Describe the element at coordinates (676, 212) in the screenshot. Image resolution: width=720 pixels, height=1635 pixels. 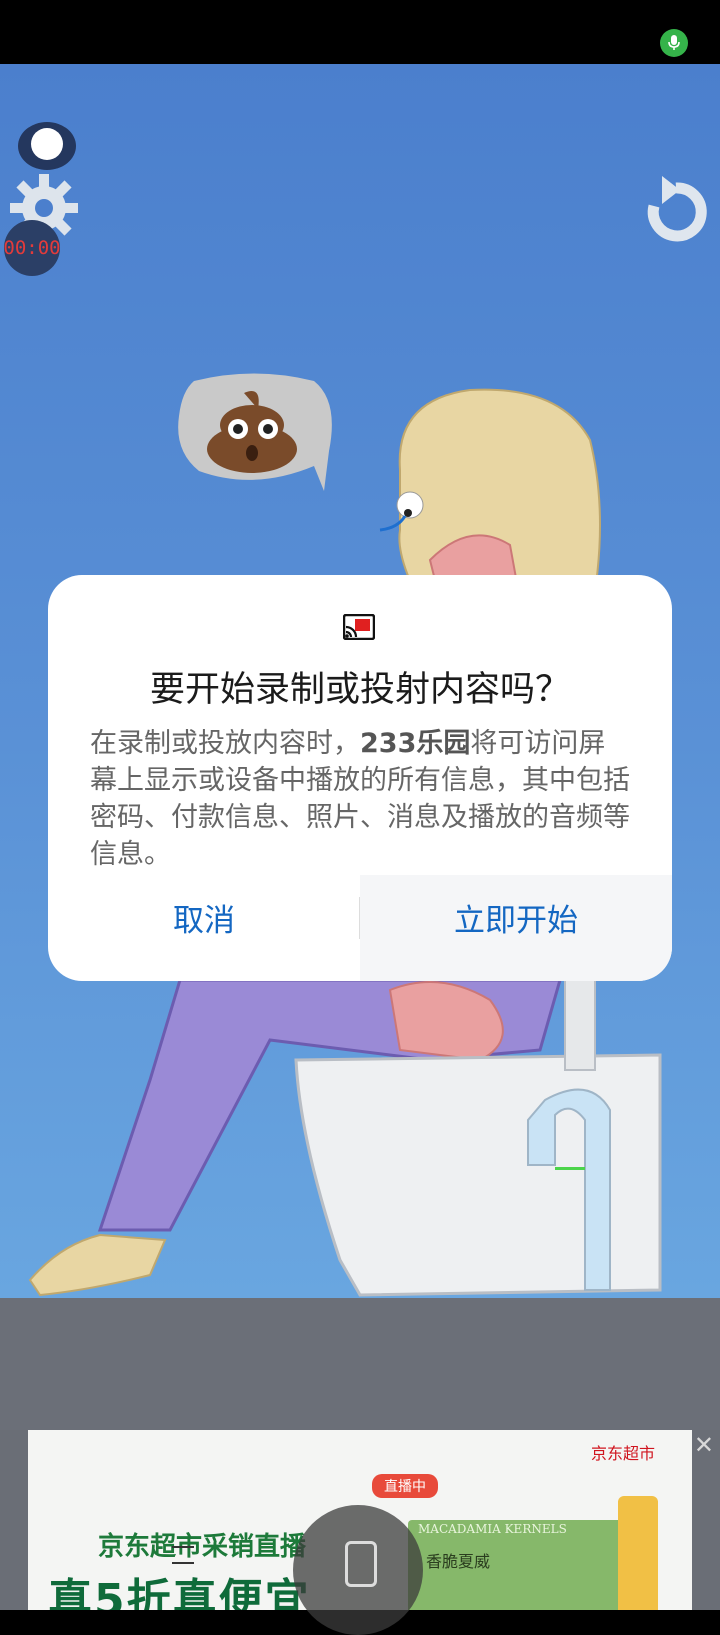
I see `restart-icon` at that location.